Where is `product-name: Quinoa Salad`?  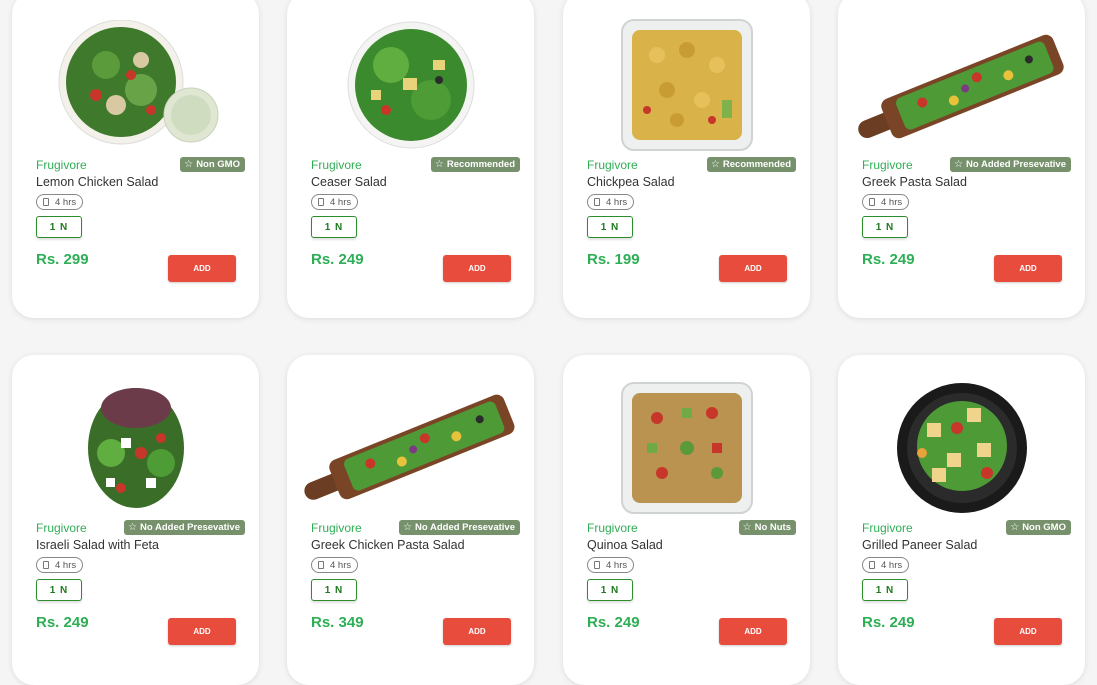
product-name: Quinoa Salad is located at coordinates (625, 545).